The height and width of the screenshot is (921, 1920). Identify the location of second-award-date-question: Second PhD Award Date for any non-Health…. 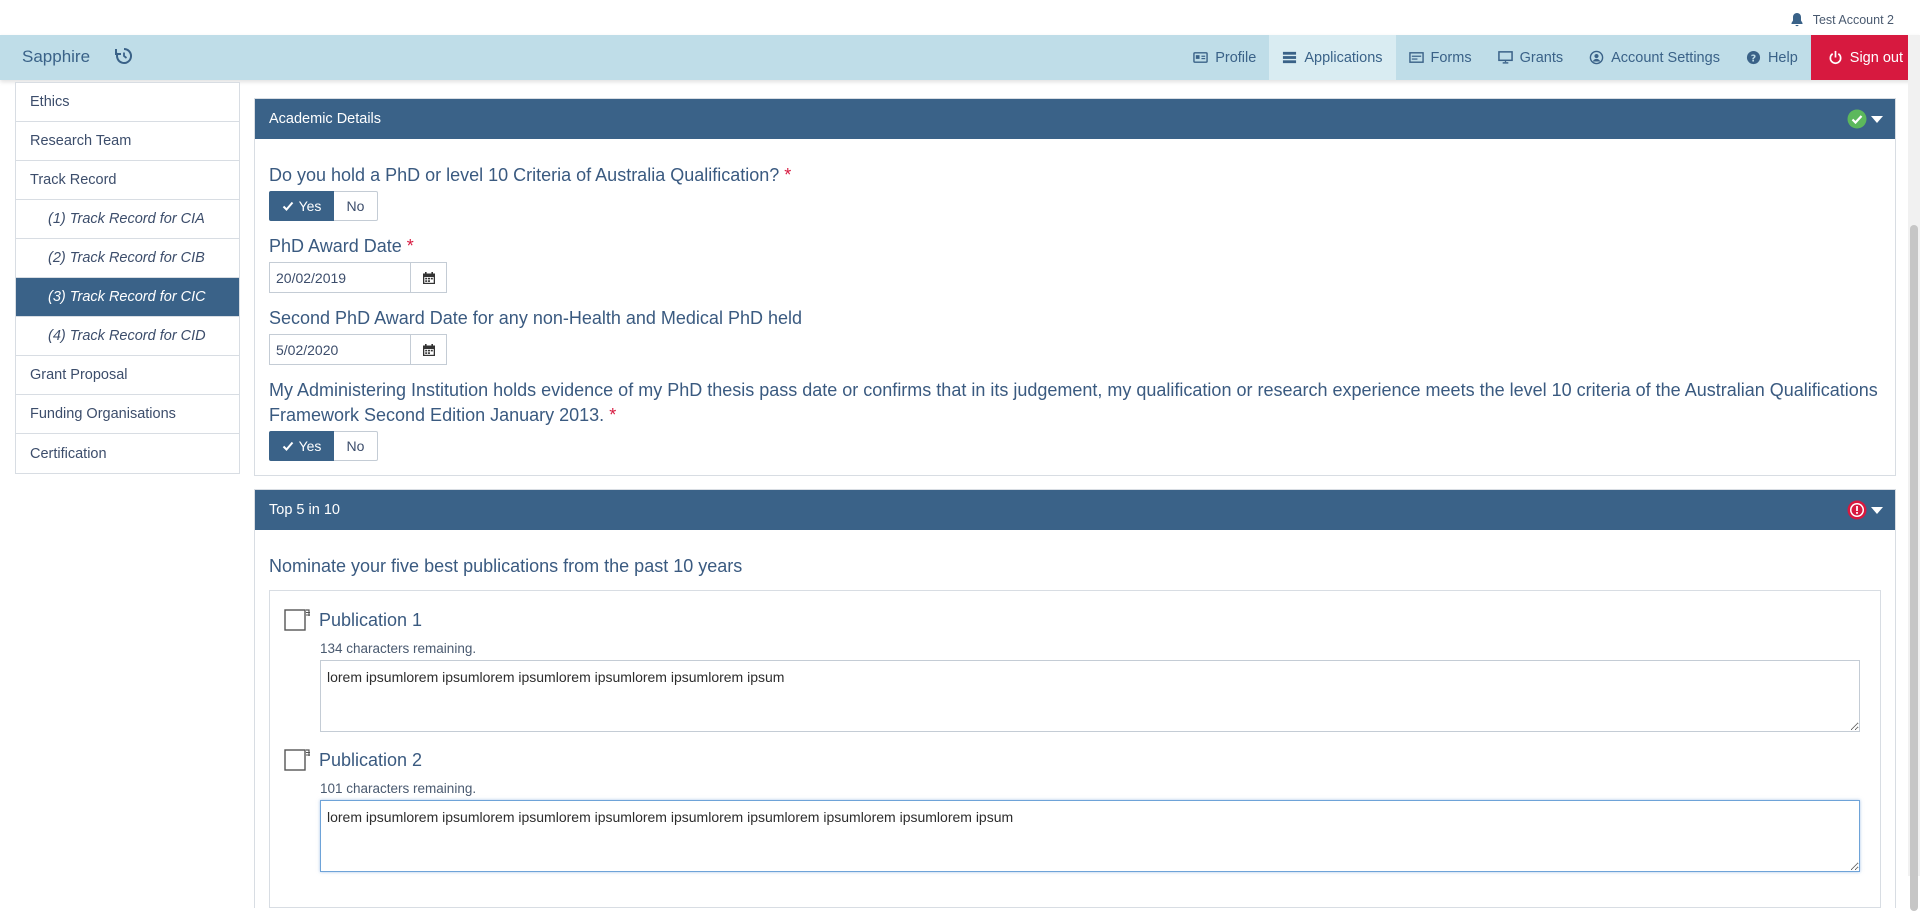
(535, 318).